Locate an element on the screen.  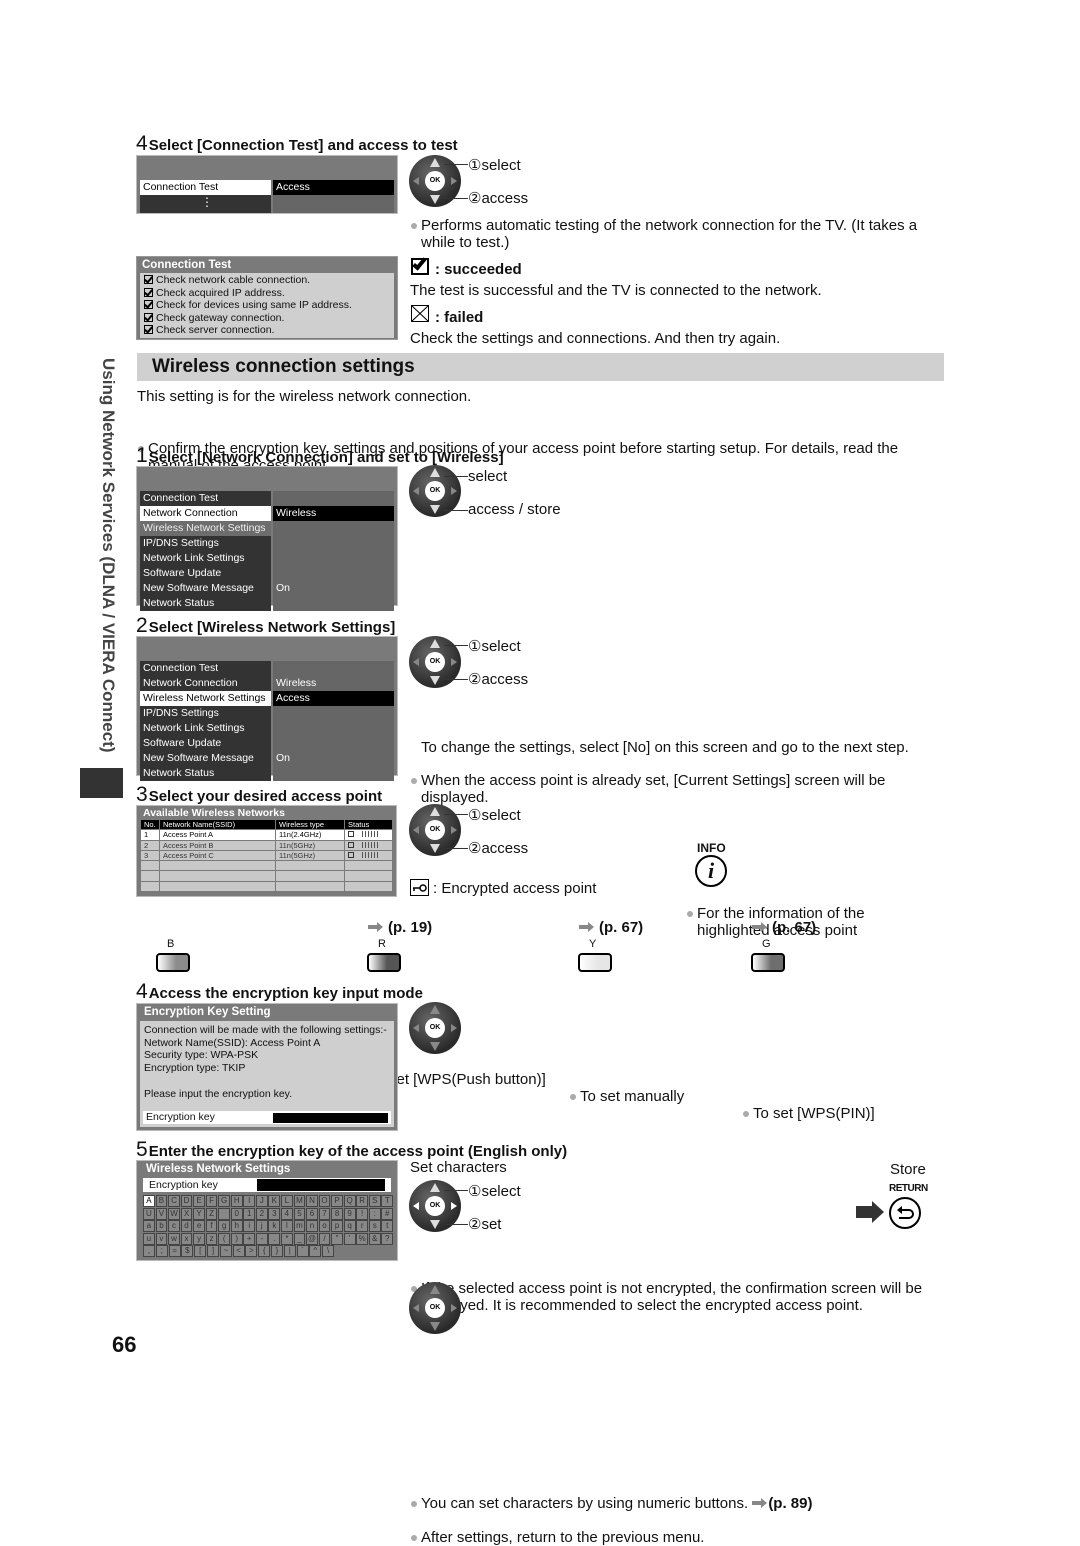
keyboard-key: 4 is located at coordinates (287, 1213).